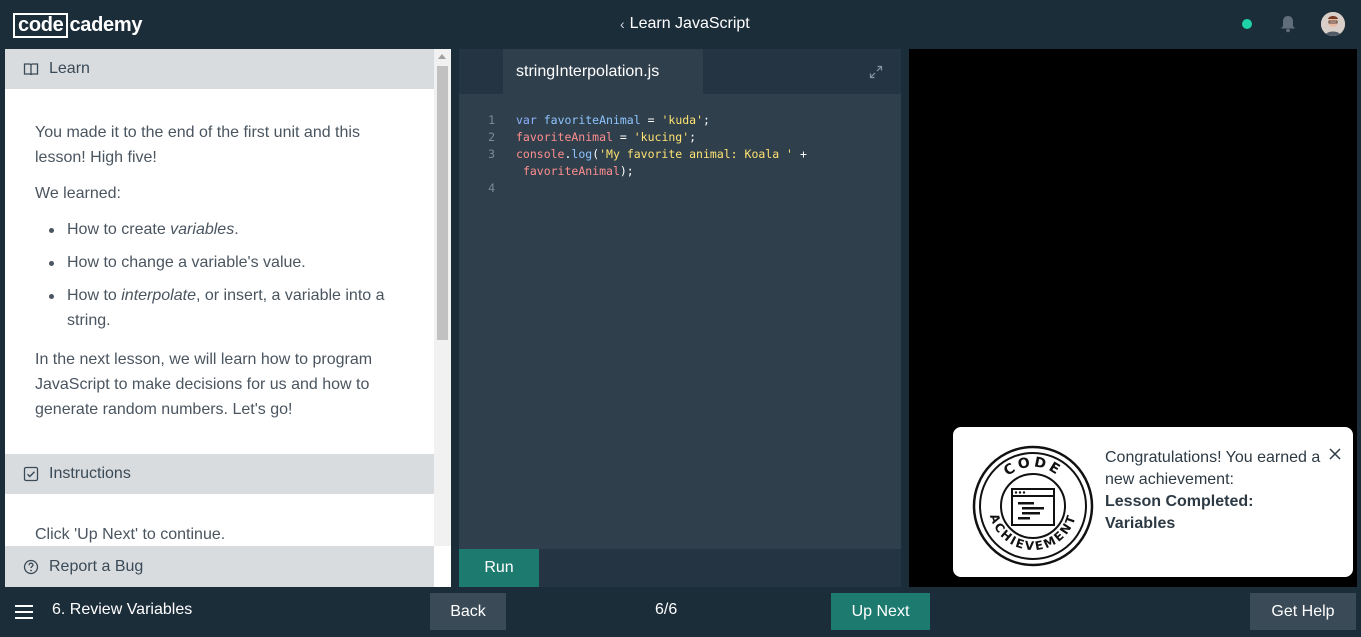  I want to click on course-title-link: ‹ Learn JavaScript, so click(685, 24).